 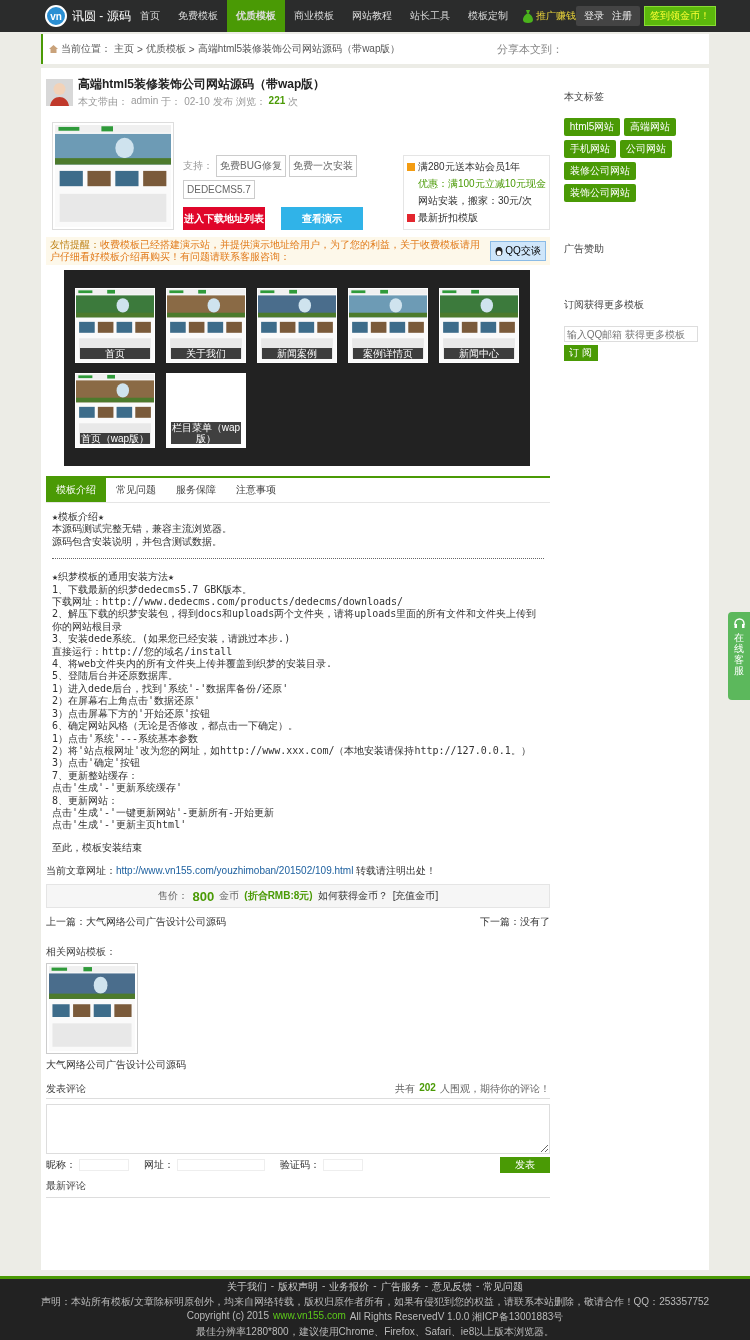 What do you see at coordinates (176, 726) in the screenshot?
I see `article-line: 6、确定网站风格（无论是否修改，都点击一下确定）。` at bounding box center [176, 726].